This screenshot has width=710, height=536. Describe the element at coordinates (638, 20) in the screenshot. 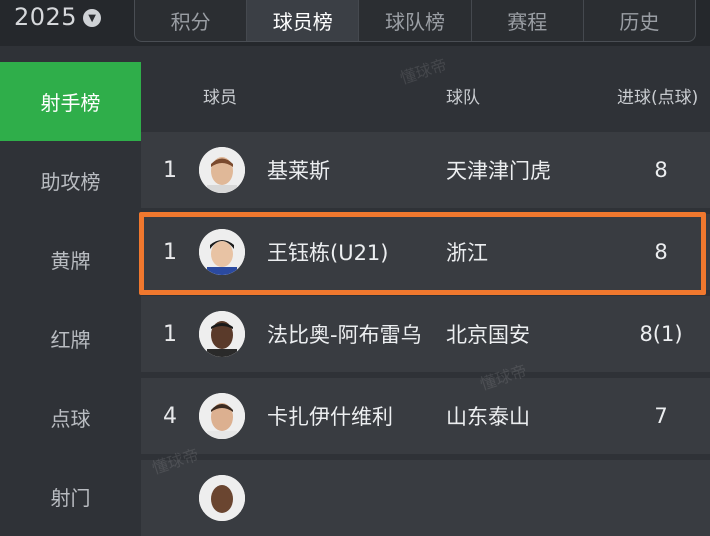

I see `tab-history: 历史` at that location.